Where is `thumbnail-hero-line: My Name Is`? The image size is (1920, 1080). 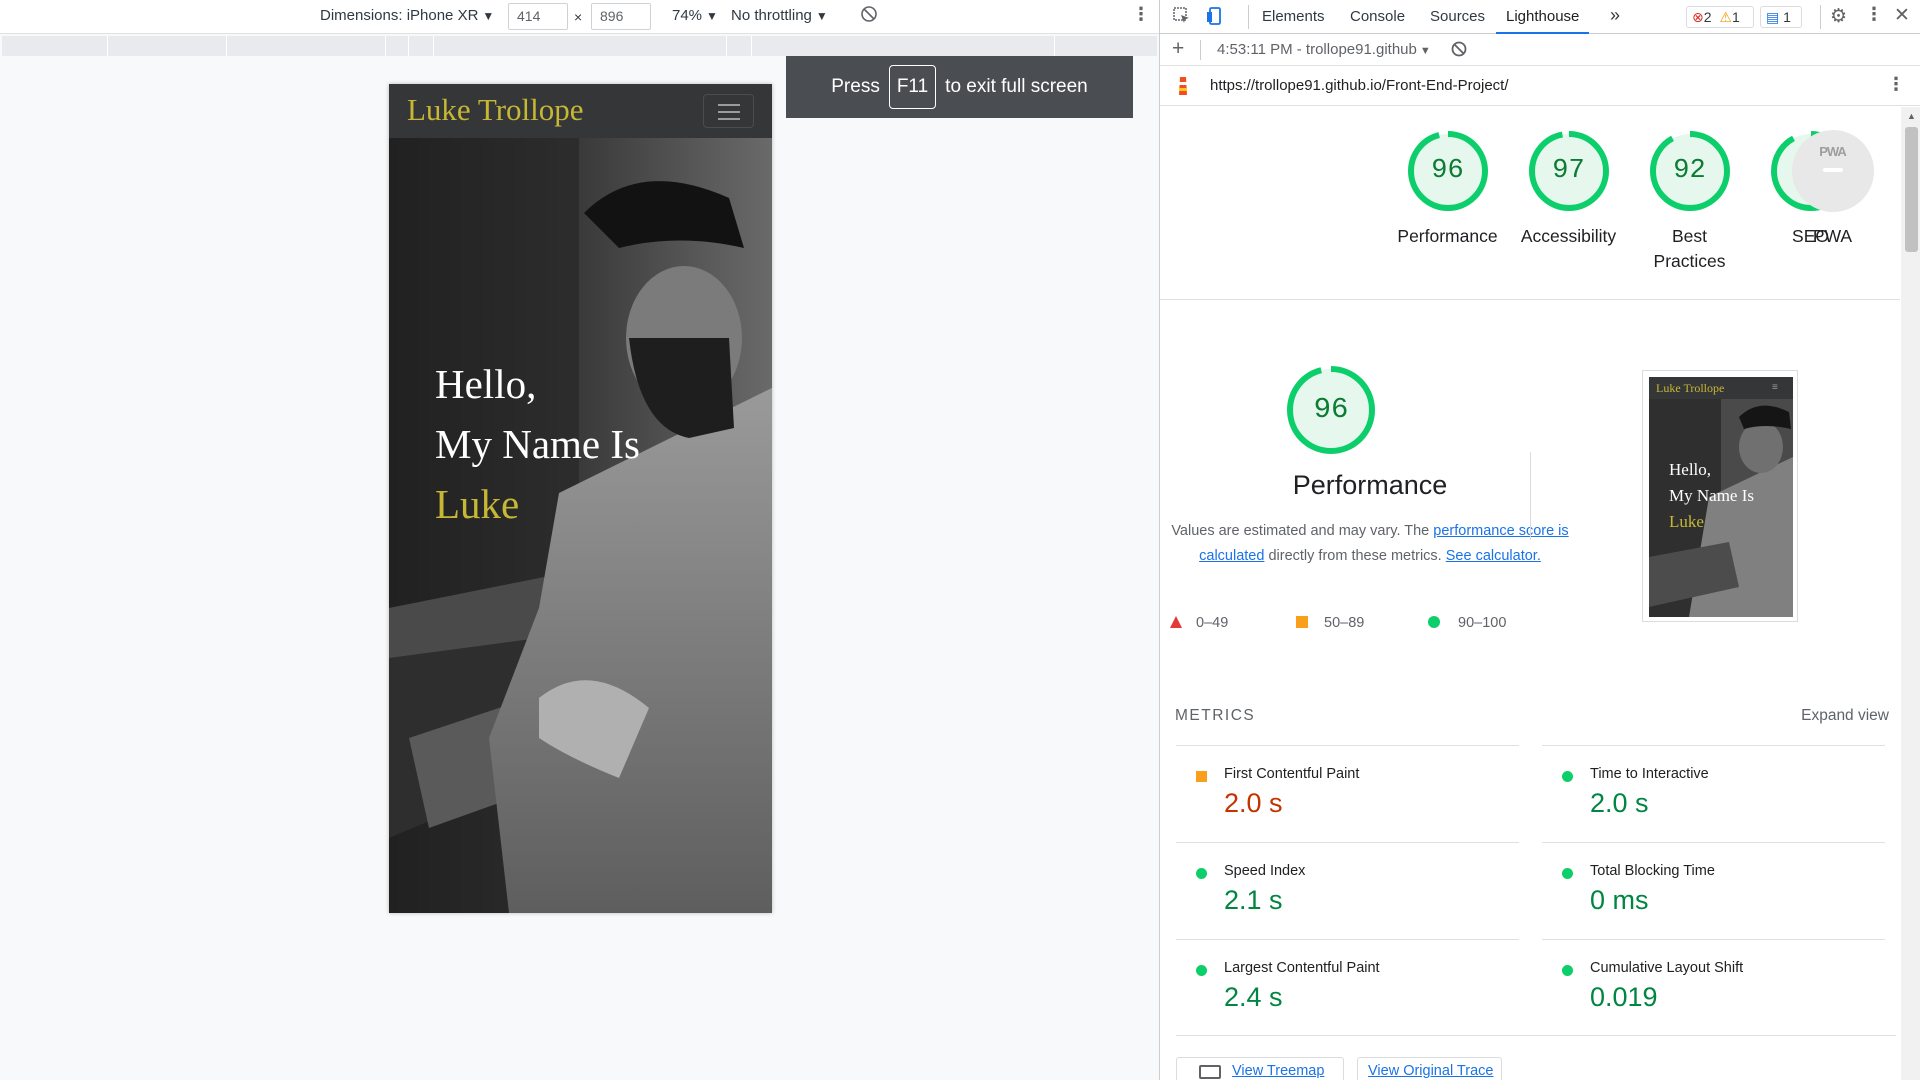
thumbnail-hero-line: My Name Is is located at coordinates (1711, 495).